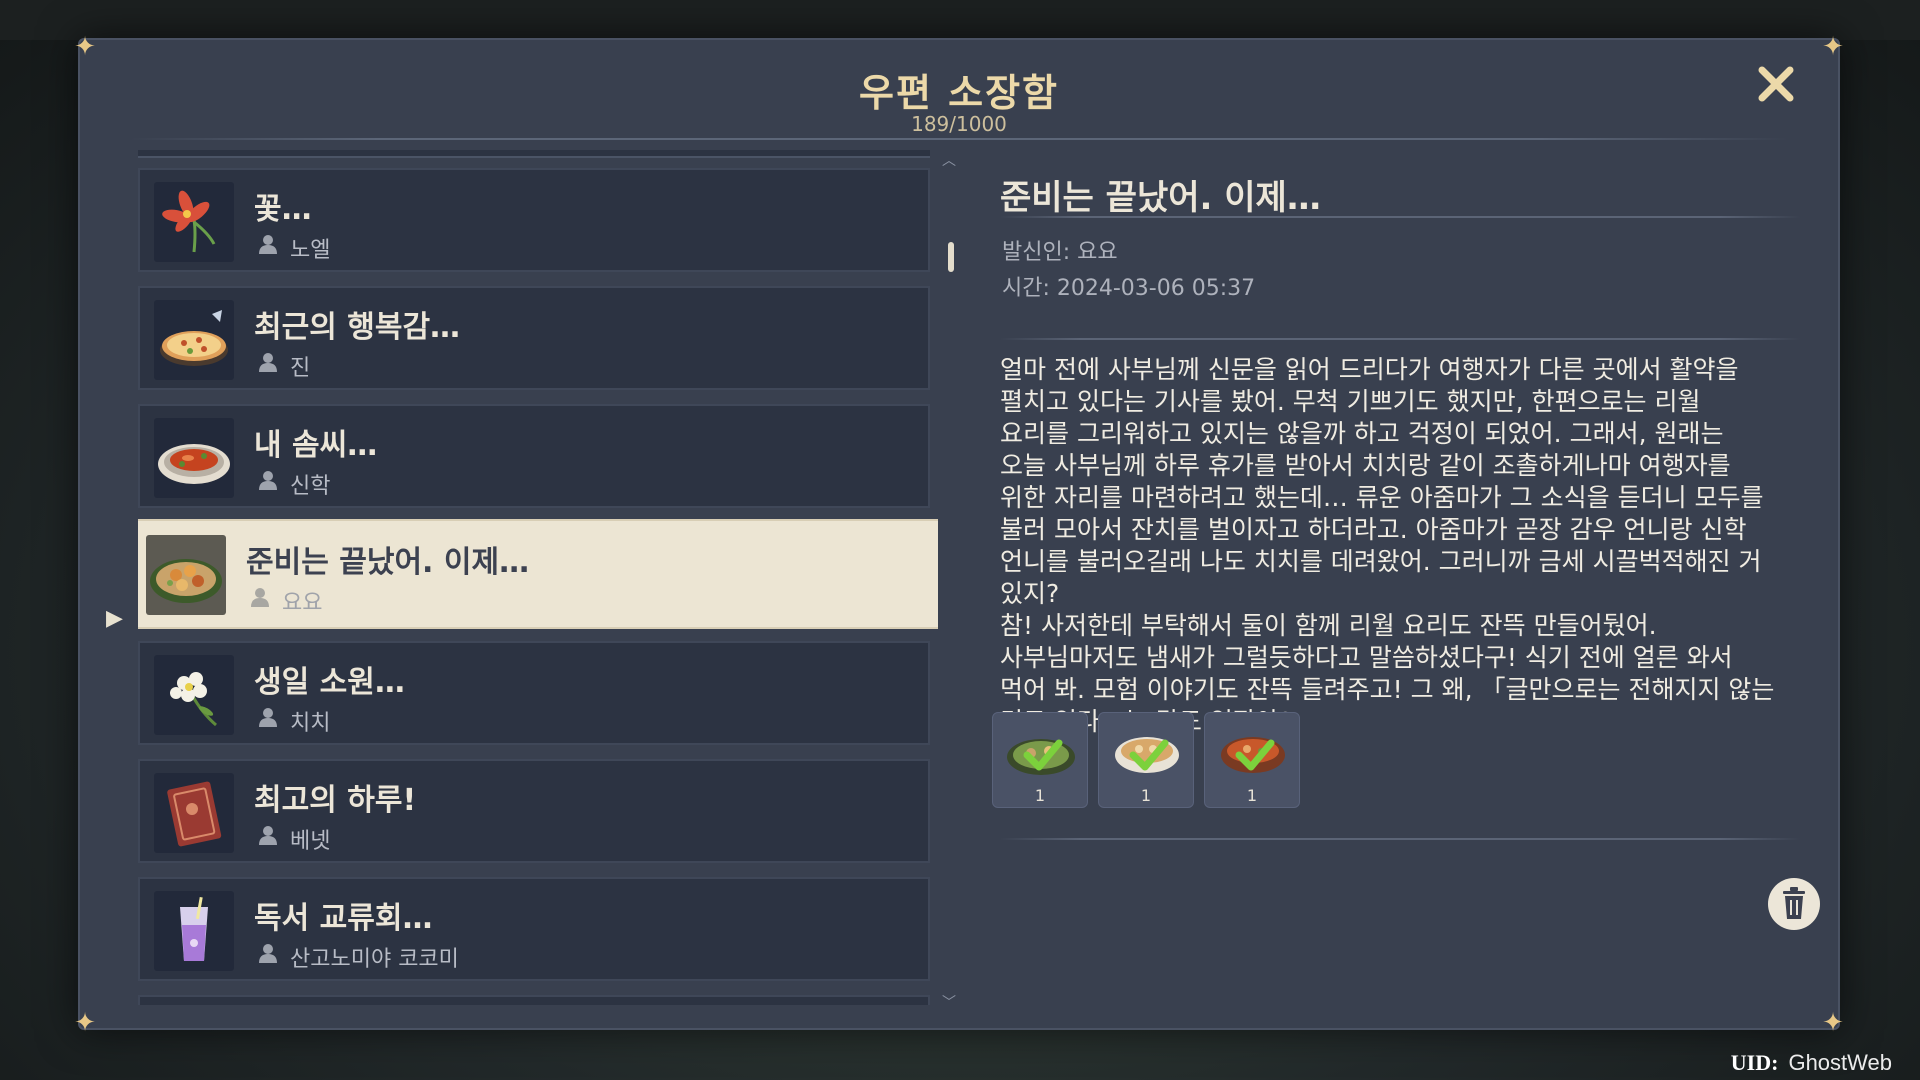 This screenshot has width=1920, height=1080. What do you see at coordinates (949, 1002) in the screenshot?
I see `scroll-down-icon: ﹀` at bounding box center [949, 1002].